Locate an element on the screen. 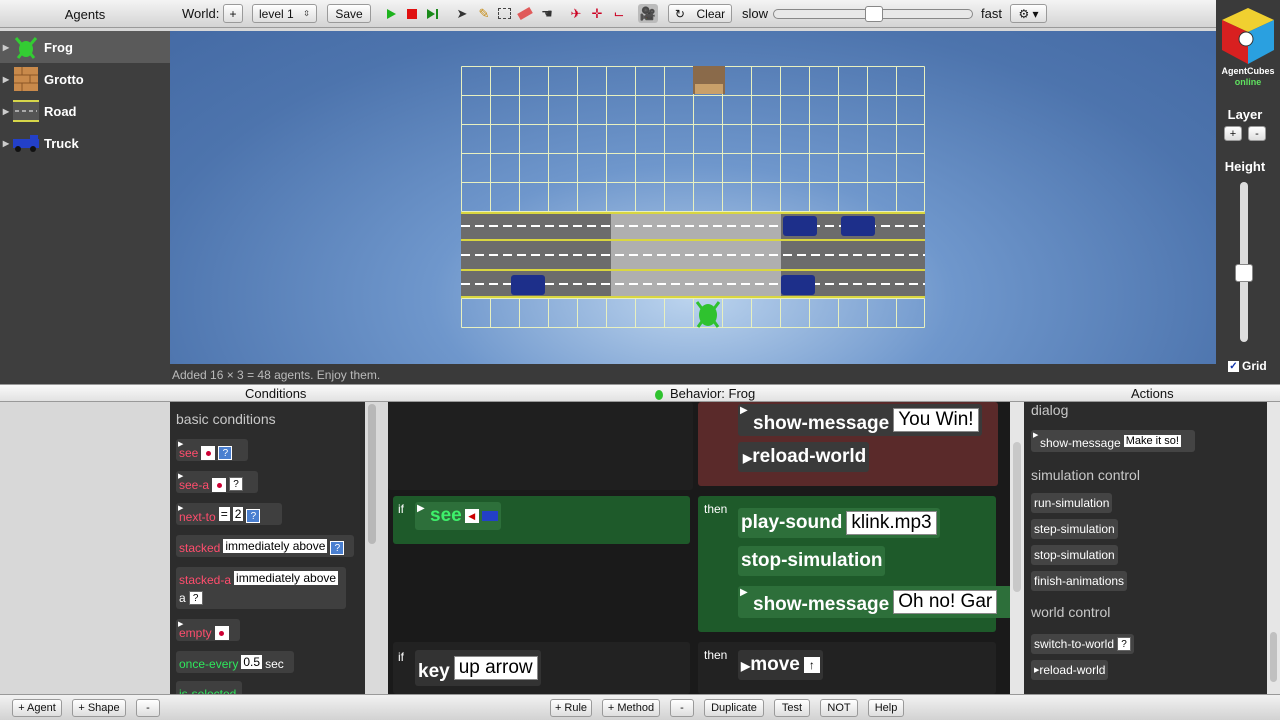 The height and width of the screenshot is (720, 1280). condition-stacked: stacked immediately above ? is located at coordinates (265, 546).